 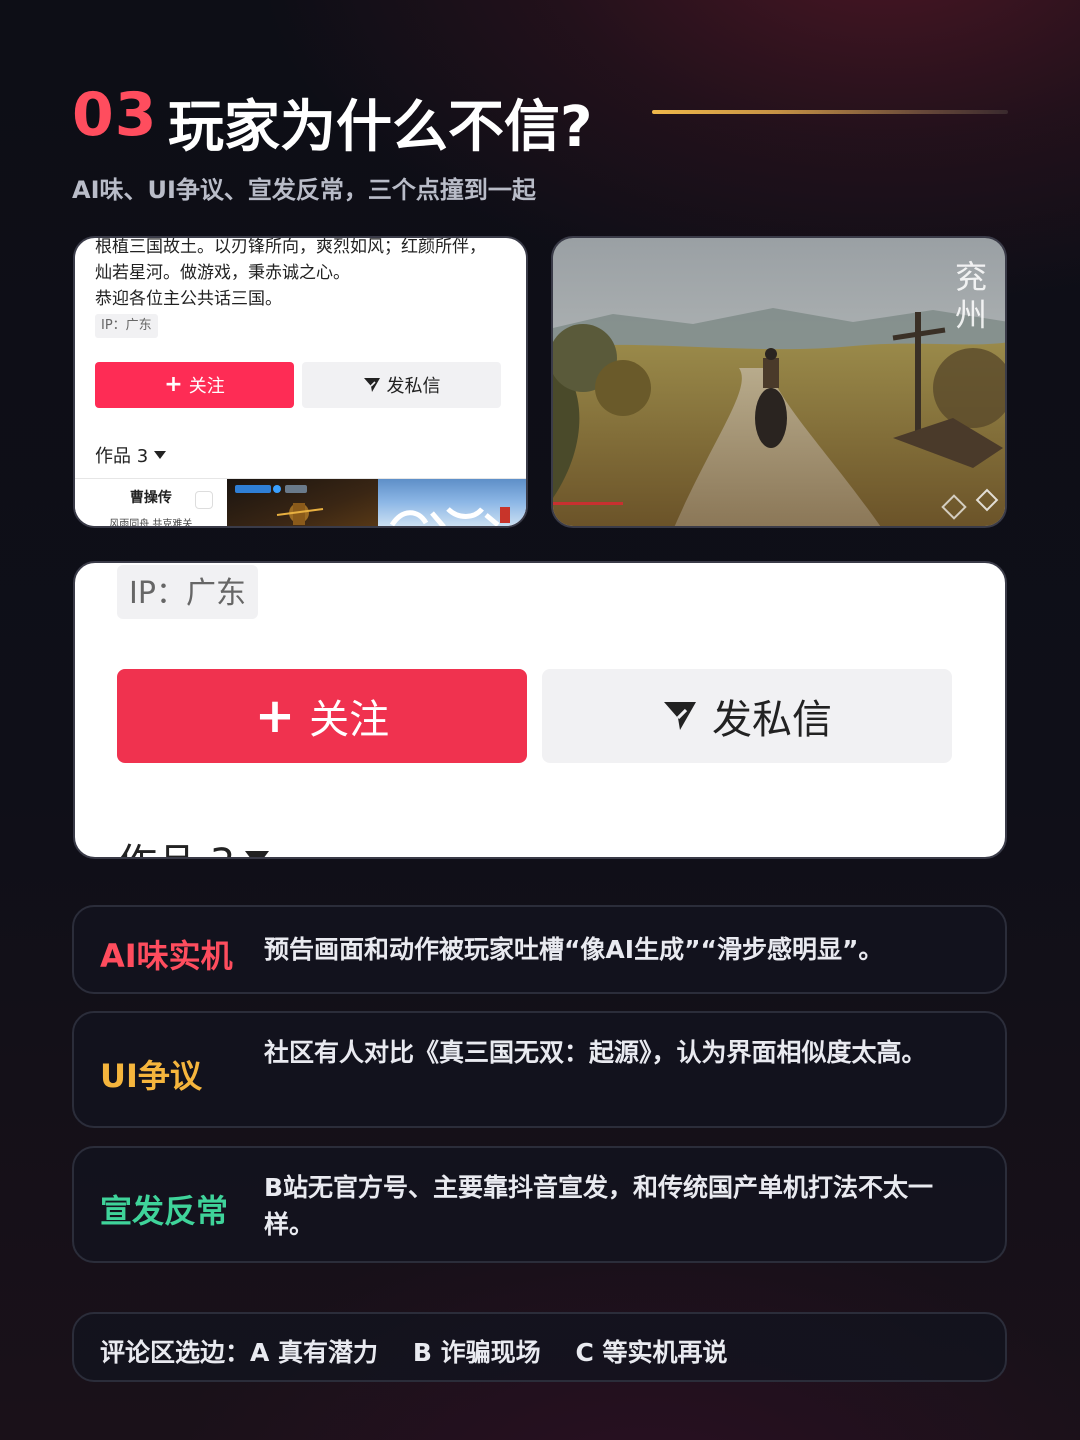 I want to click on info-row-ui-dispute: UI争议 社区有人对比《真三国无双：起源》，认为界面相似度太高。, so click(x=539, y=1069).